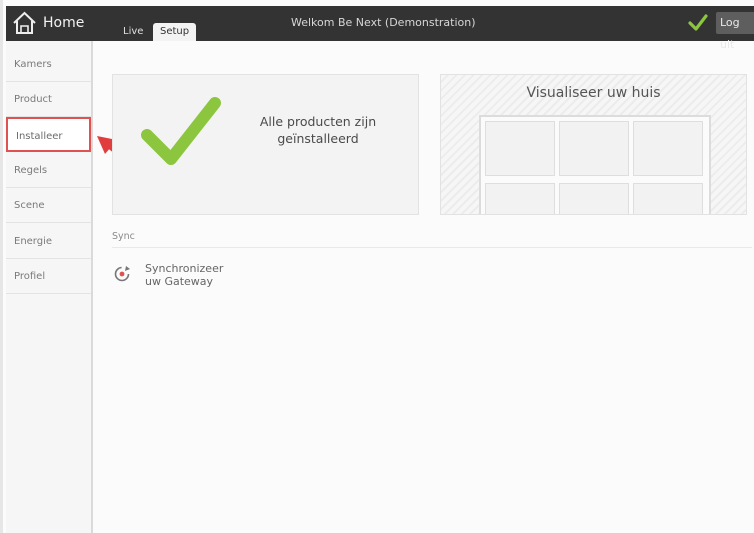 The width and height of the screenshot is (754, 533). I want to click on installed-line-2: geïnstalleerd, so click(318, 138).